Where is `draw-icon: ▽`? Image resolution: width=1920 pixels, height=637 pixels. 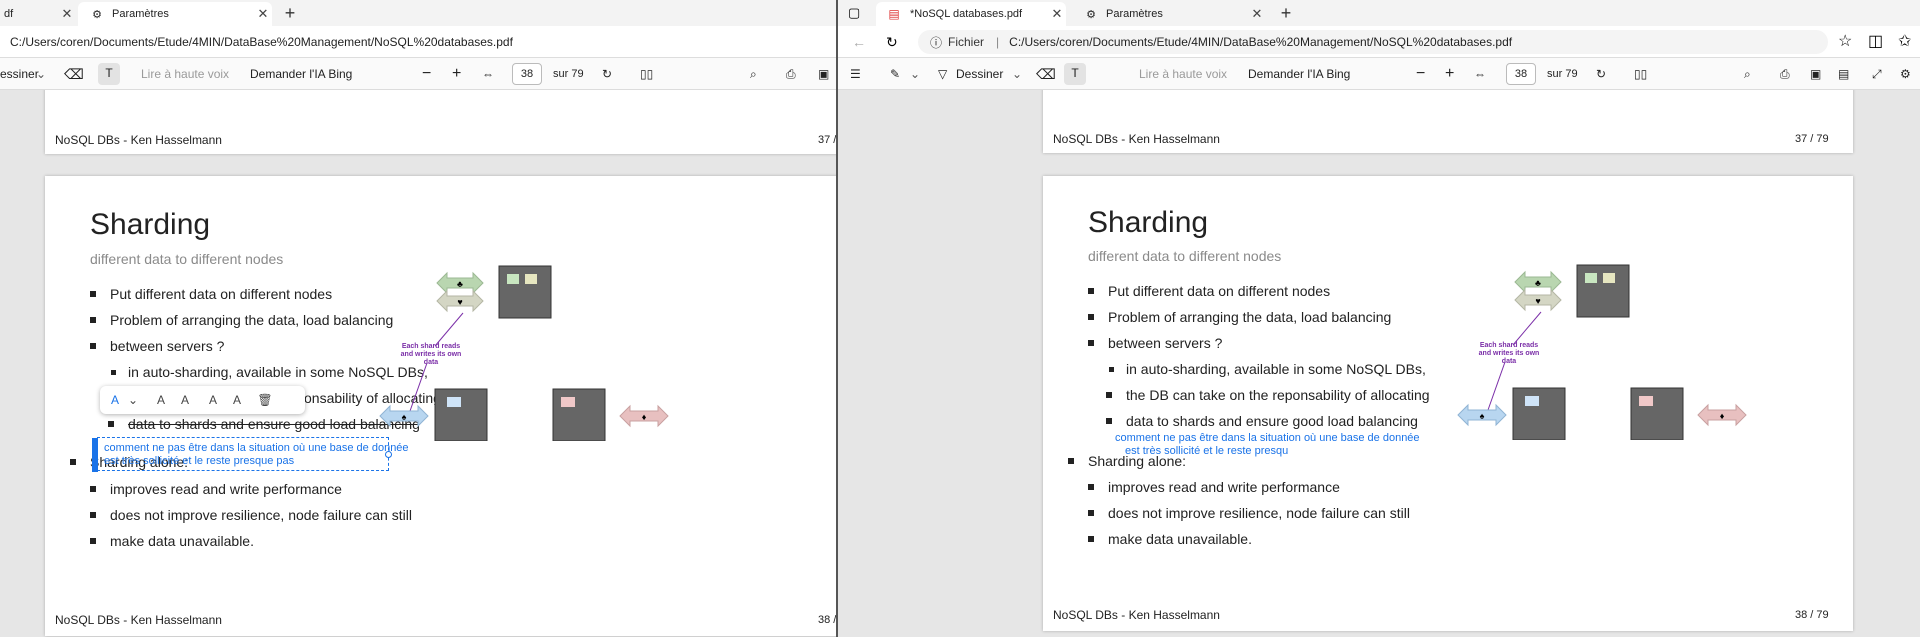
draw-icon: ▽ is located at coordinates (942, 74).